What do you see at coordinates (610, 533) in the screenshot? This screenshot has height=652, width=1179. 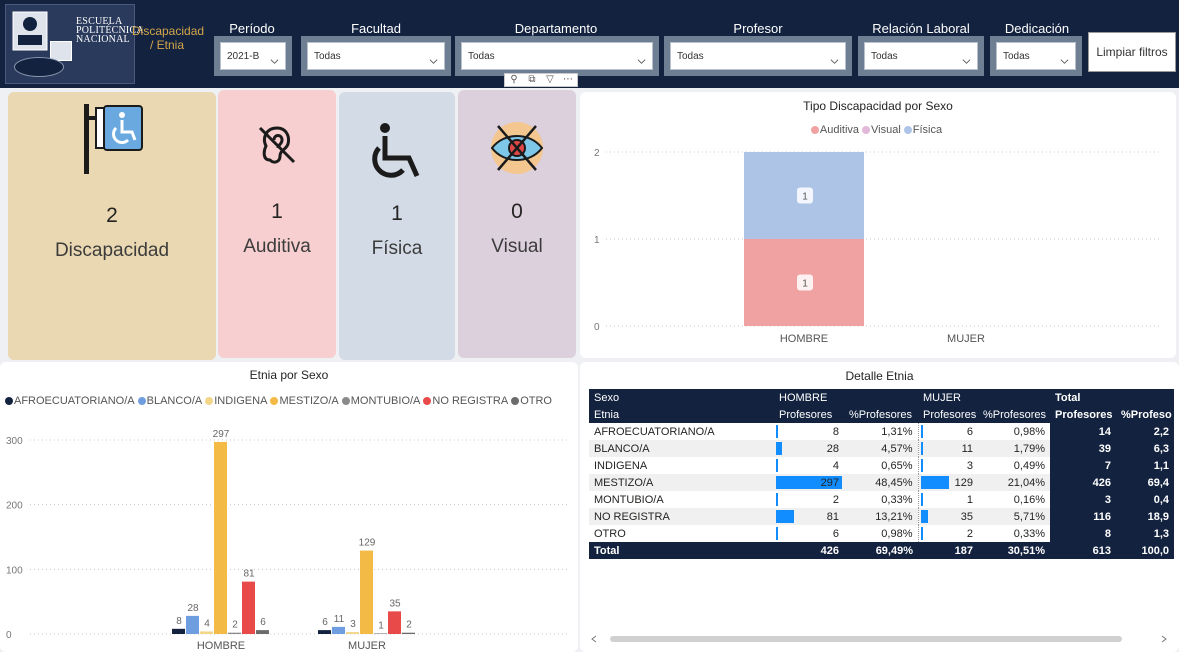 I see `ethnicity-cell: OTRO` at bounding box center [610, 533].